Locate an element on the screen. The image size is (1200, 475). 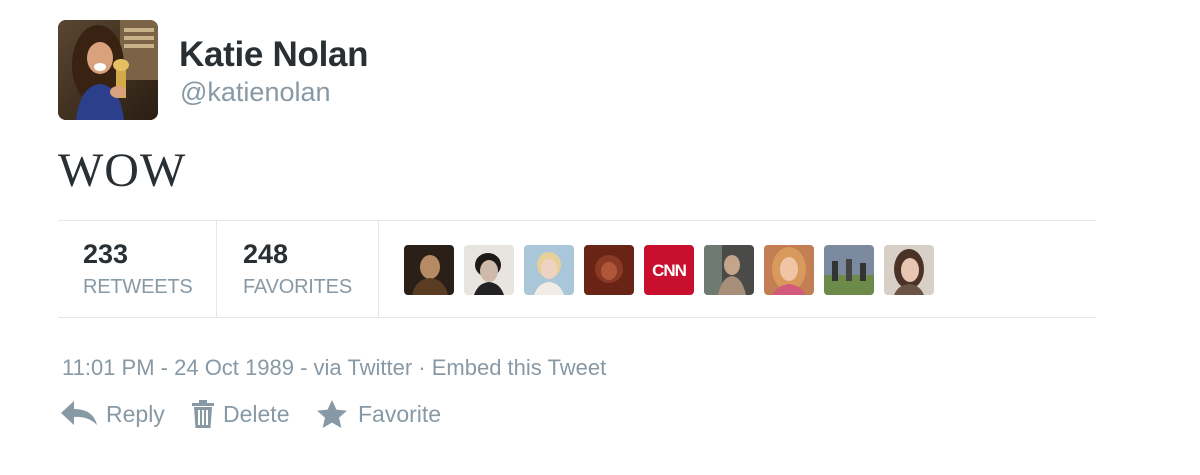
tweet-date: 24 Oct 1989 is located at coordinates (234, 367).